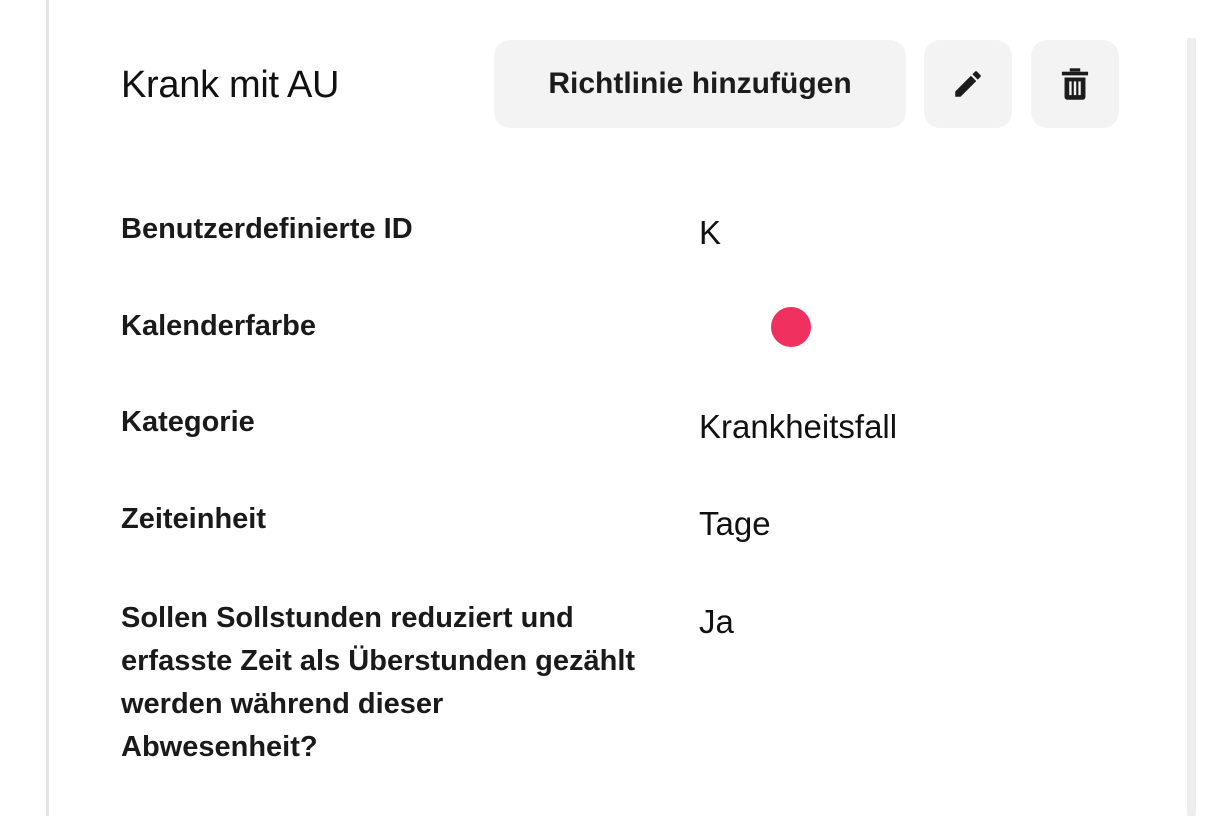 Image resolution: width=1206 pixels, height=816 pixels. I want to click on pencil-icon, so click(968, 84).